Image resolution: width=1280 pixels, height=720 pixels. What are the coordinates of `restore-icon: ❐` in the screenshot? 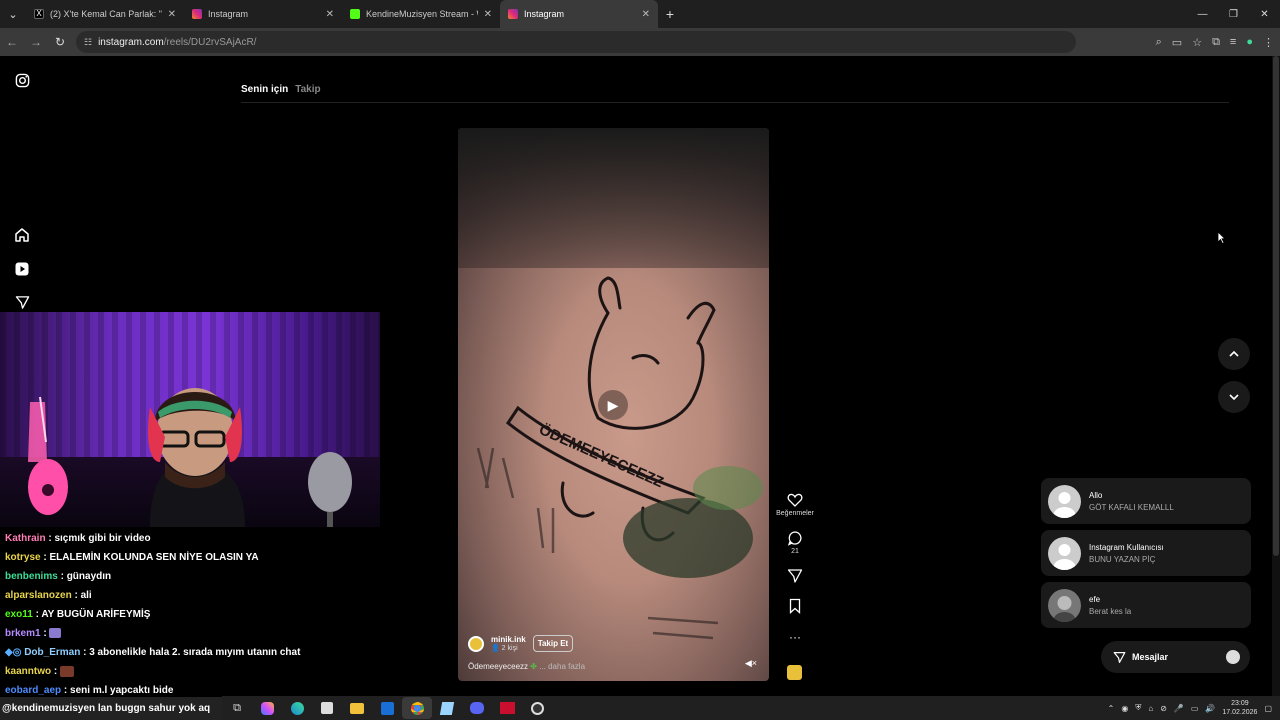 It's located at (1233, 14).